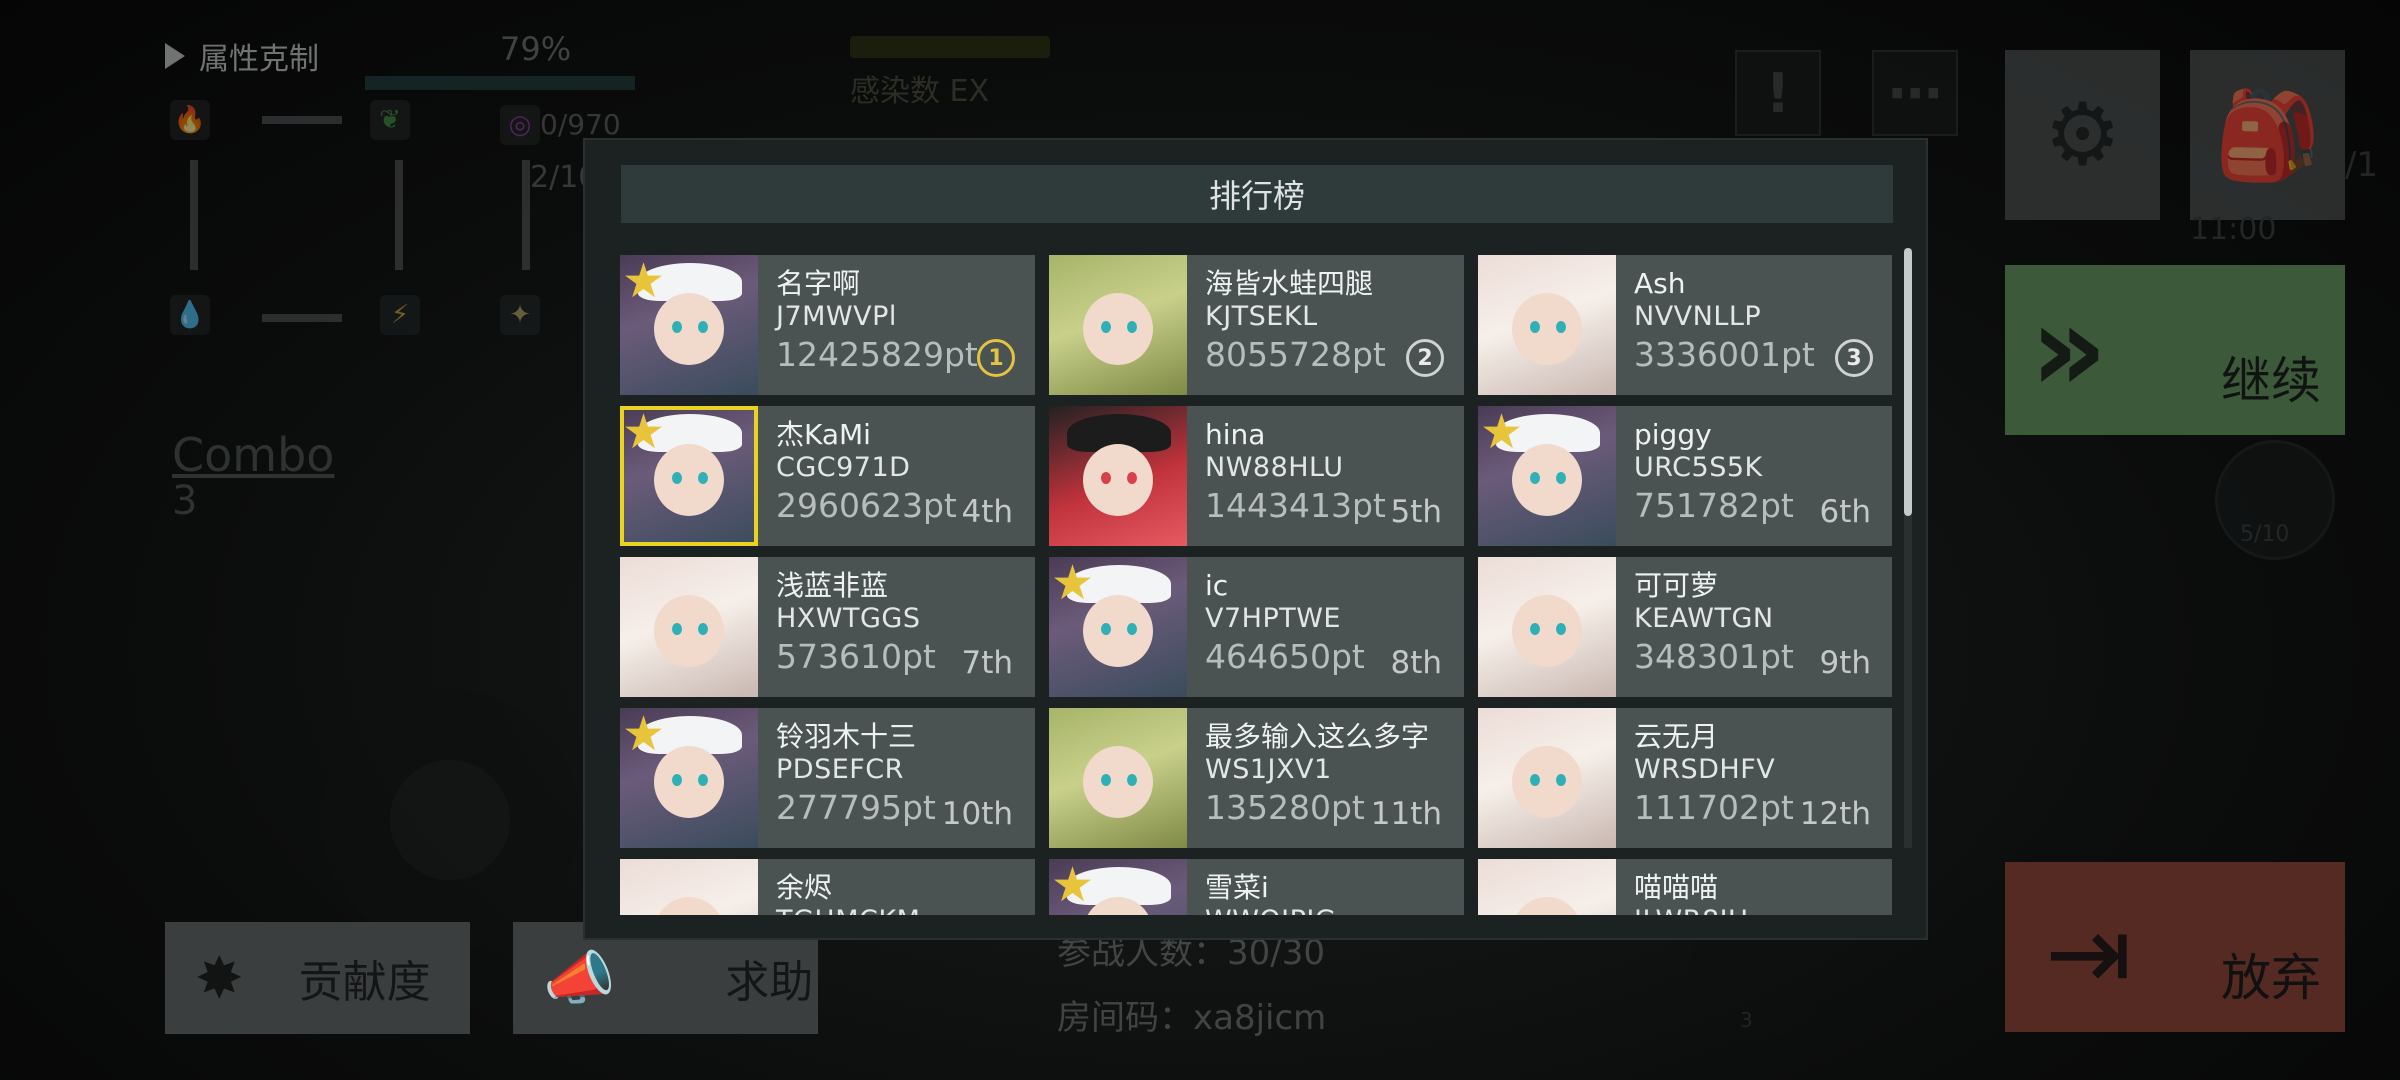 Image resolution: width=2400 pixels, height=1080 pixels. Describe the element at coordinates (950, 73) in the screenshot. I see `infection-meter: 感染数 EX` at that location.